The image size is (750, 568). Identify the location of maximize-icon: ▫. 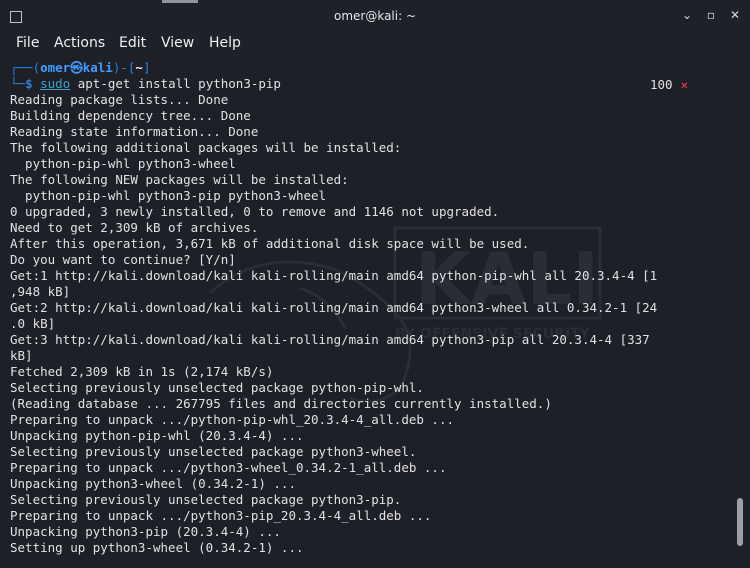
(711, 15).